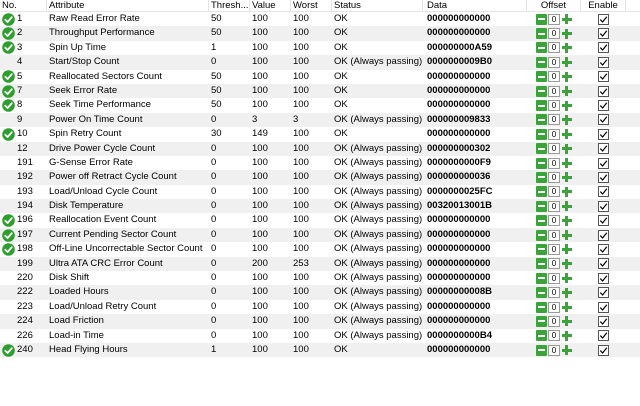 This screenshot has height=406, width=640. What do you see at coordinates (320, 91) in the screenshot?
I see `table-row: 7 Seek Error Rate 50 100 100 OK 000000000000 0` at bounding box center [320, 91].